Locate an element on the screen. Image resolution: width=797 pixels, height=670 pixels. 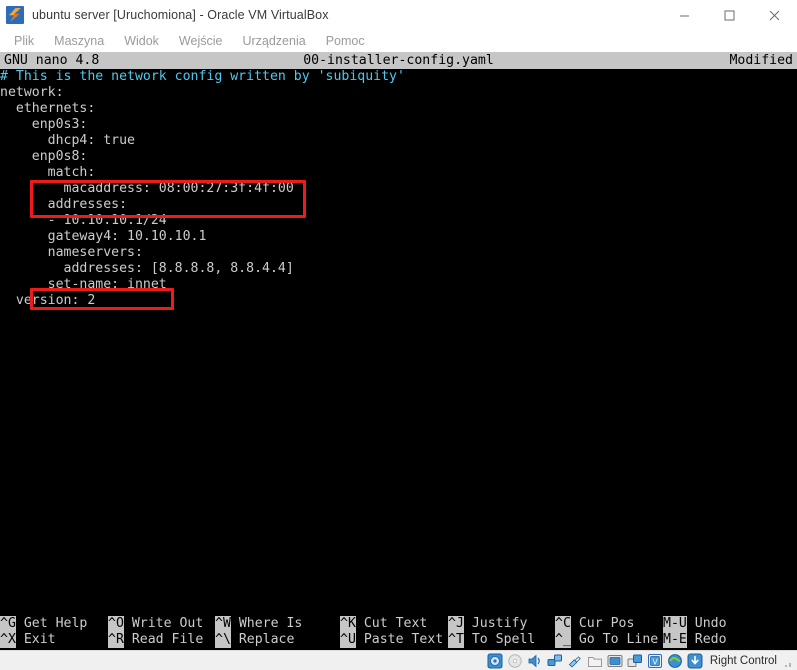
shortcut-item: ^K Cut Text is located at coordinates (383, 624).